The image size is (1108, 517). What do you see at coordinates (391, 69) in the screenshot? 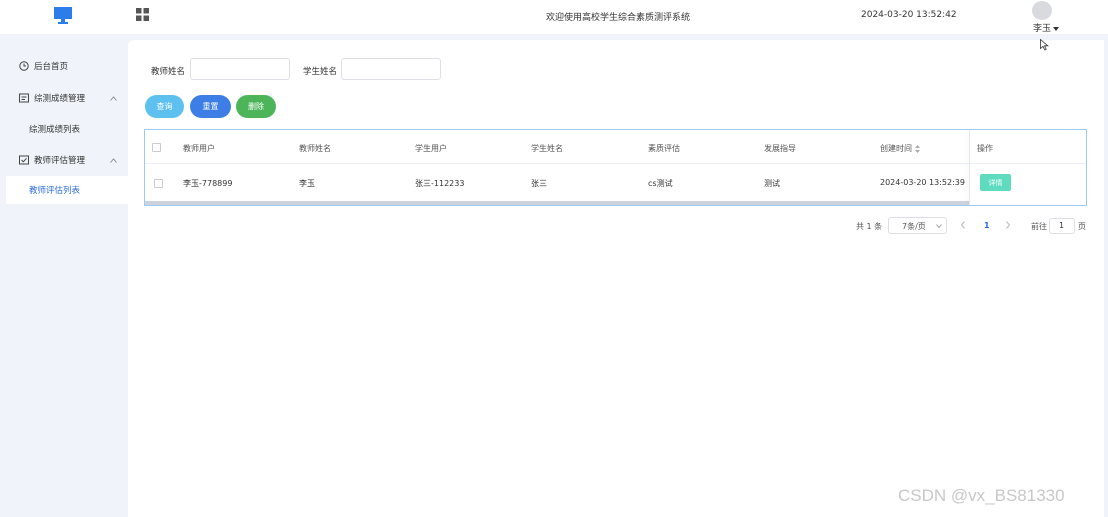
I see `student-name-input` at bounding box center [391, 69].